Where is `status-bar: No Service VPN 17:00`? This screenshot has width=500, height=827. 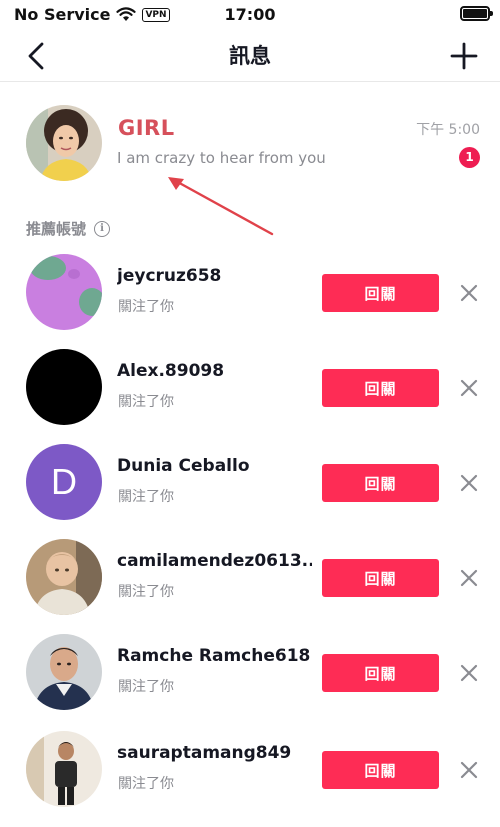
status-bar: No Service VPN 17:00 is located at coordinates (250, 15).